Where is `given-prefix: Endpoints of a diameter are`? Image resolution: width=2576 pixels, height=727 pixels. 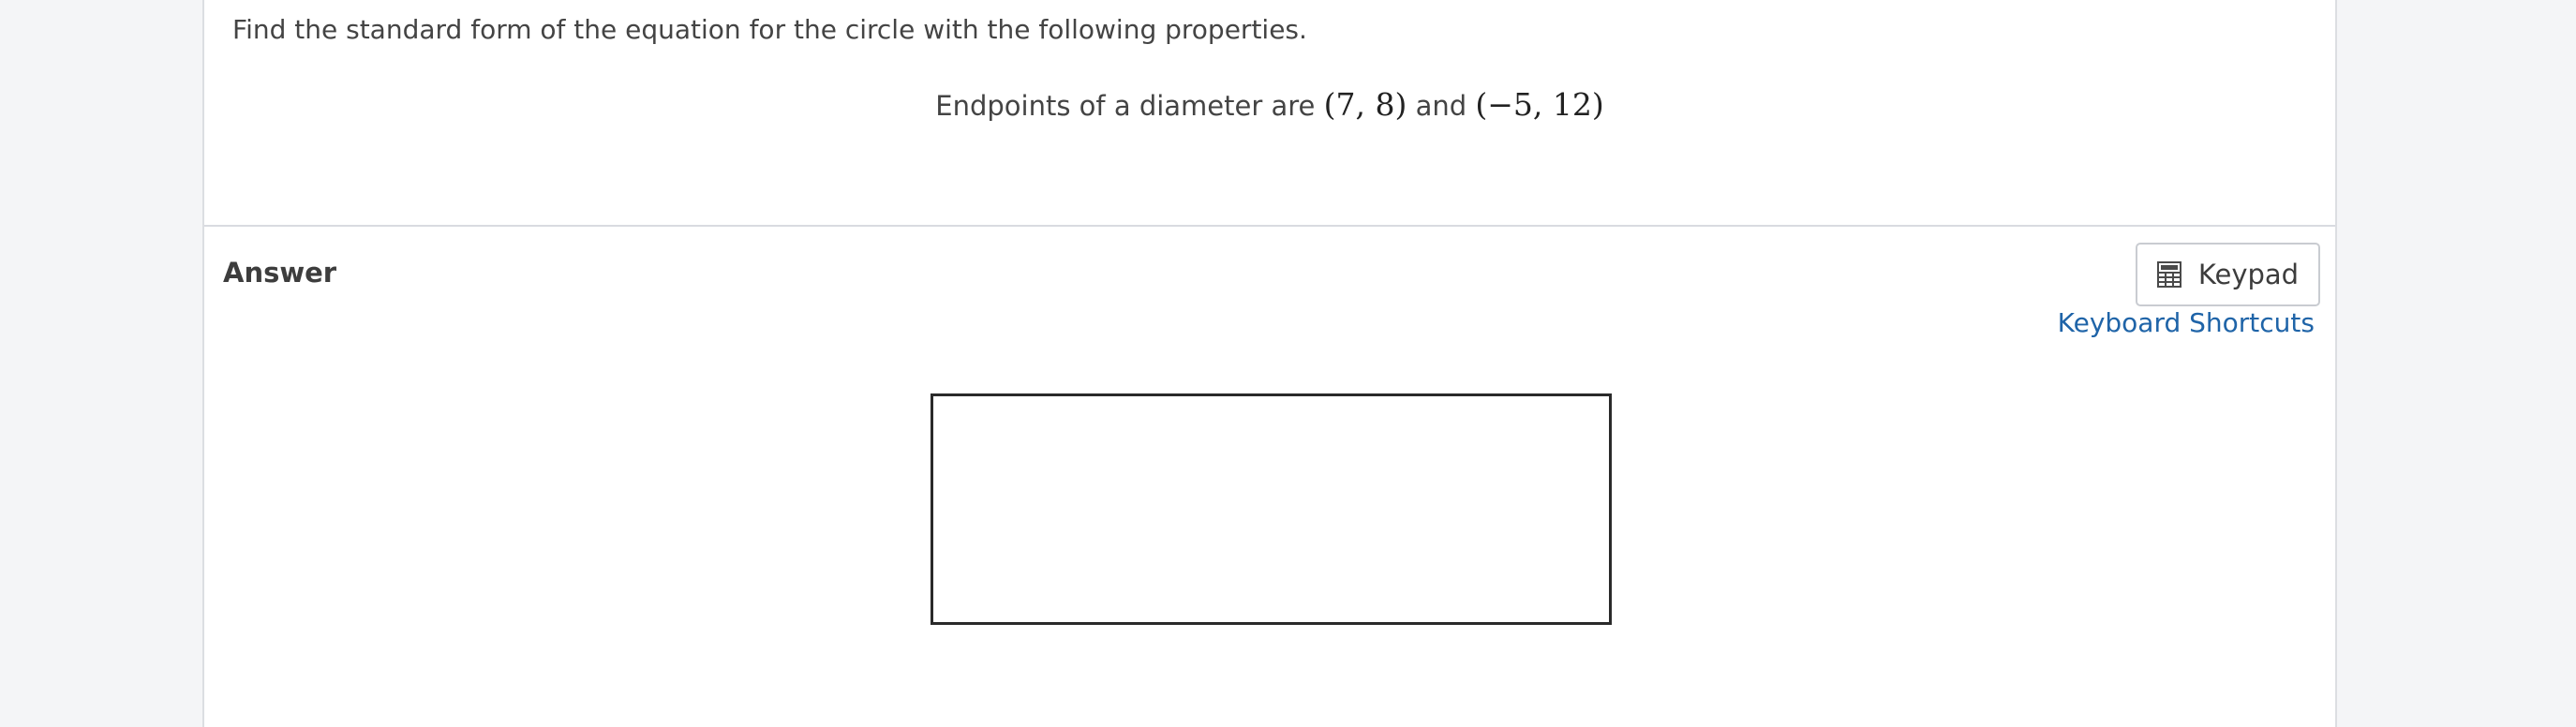 given-prefix: Endpoints of a diameter are is located at coordinates (1125, 106).